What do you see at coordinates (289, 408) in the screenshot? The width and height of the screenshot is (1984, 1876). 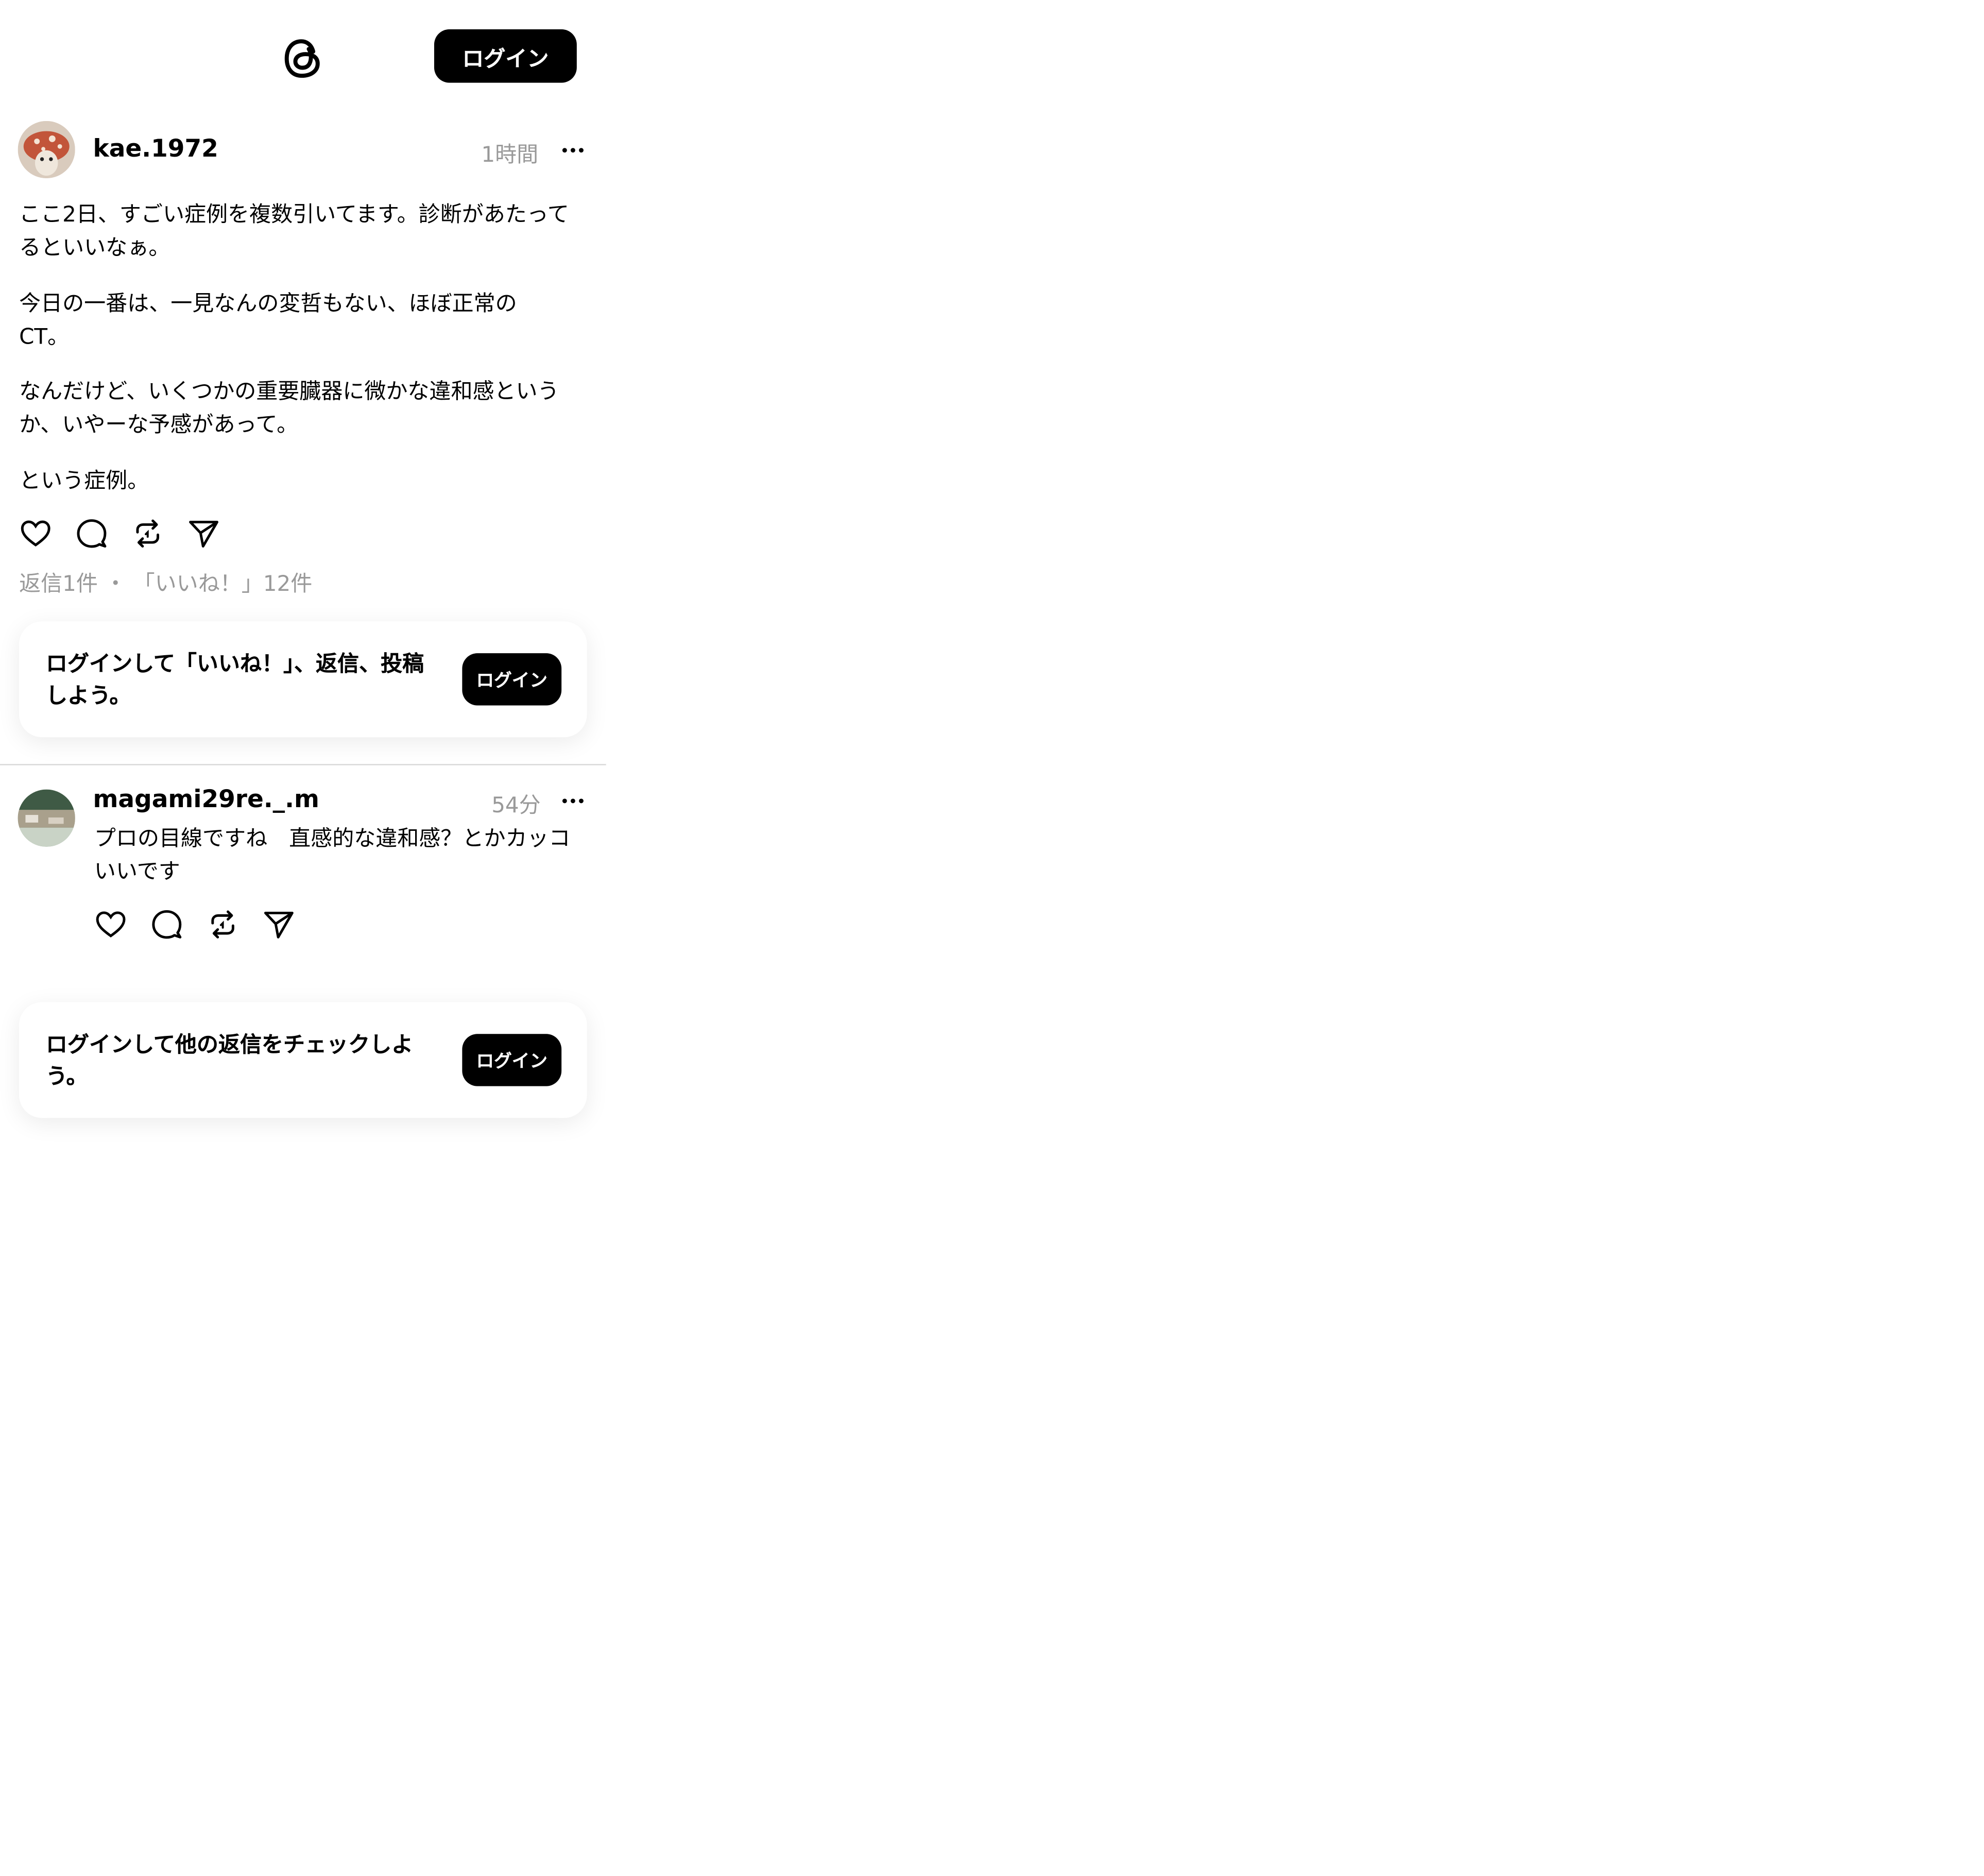 I see `post-paragraph: なんだけど、いくつかの重要臓器に微かな違和感というか、いやーな予感があって。` at bounding box center [289, 408].